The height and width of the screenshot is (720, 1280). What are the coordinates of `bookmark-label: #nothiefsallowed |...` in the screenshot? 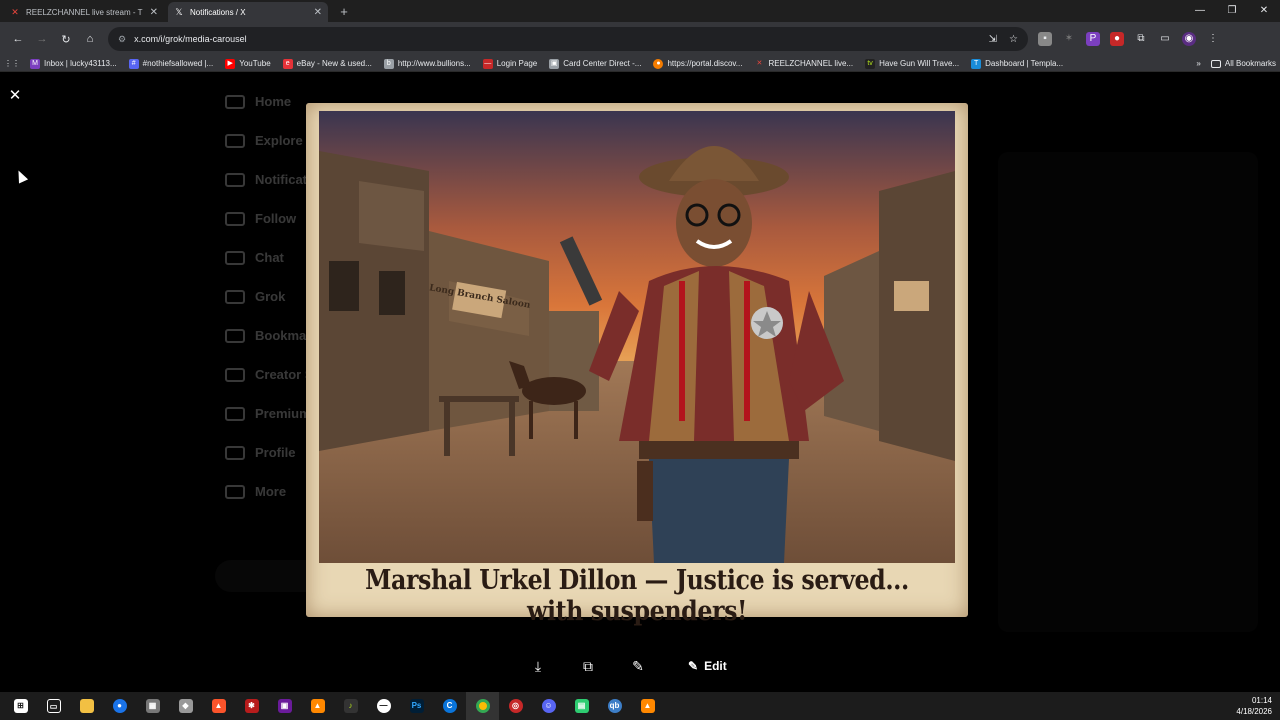 It's located at (178, 63).